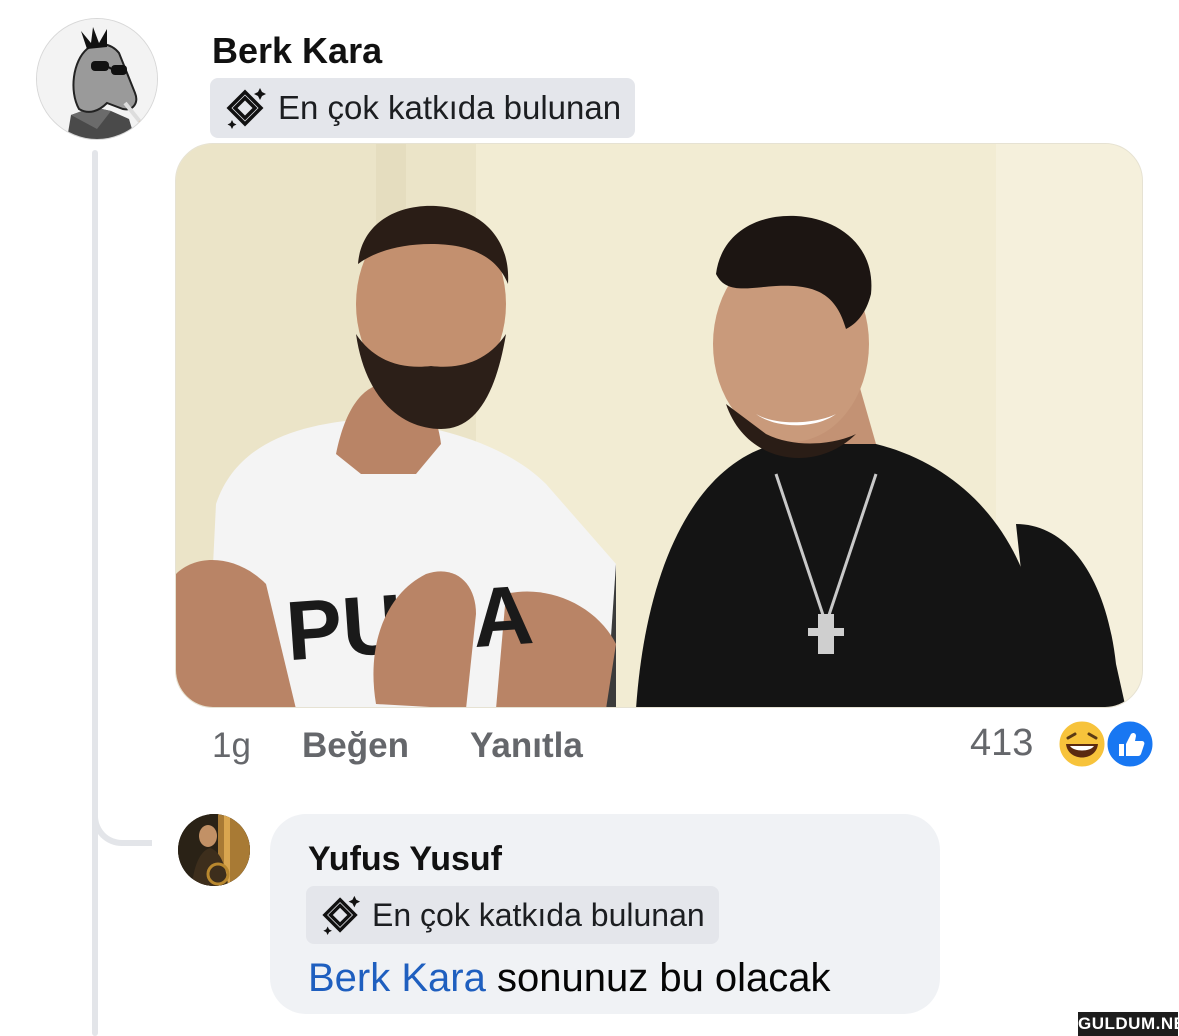 The image size is (1179, 1036). What do you see at coordinates (355, 746) in the screenshot?
I see `like-button: Beğen` at bounding box center [355, 746].